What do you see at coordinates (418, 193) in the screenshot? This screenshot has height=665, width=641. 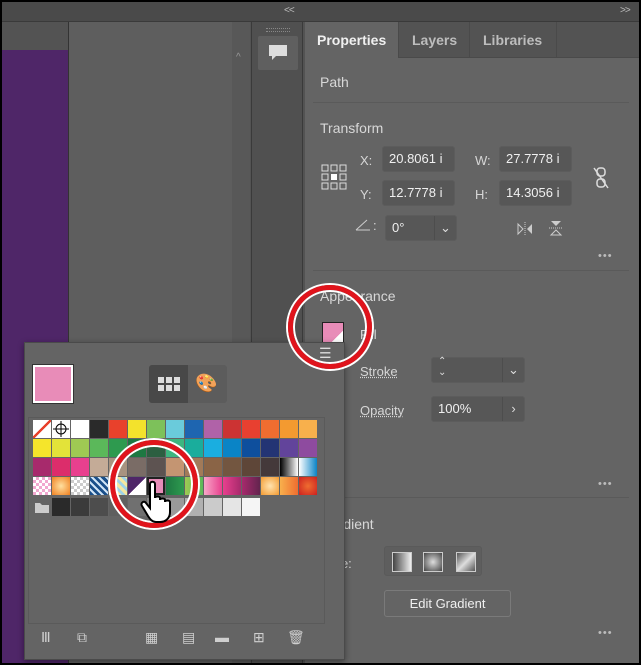 I see `y-field: 12.7778 i` at bounding box center [418, 193].